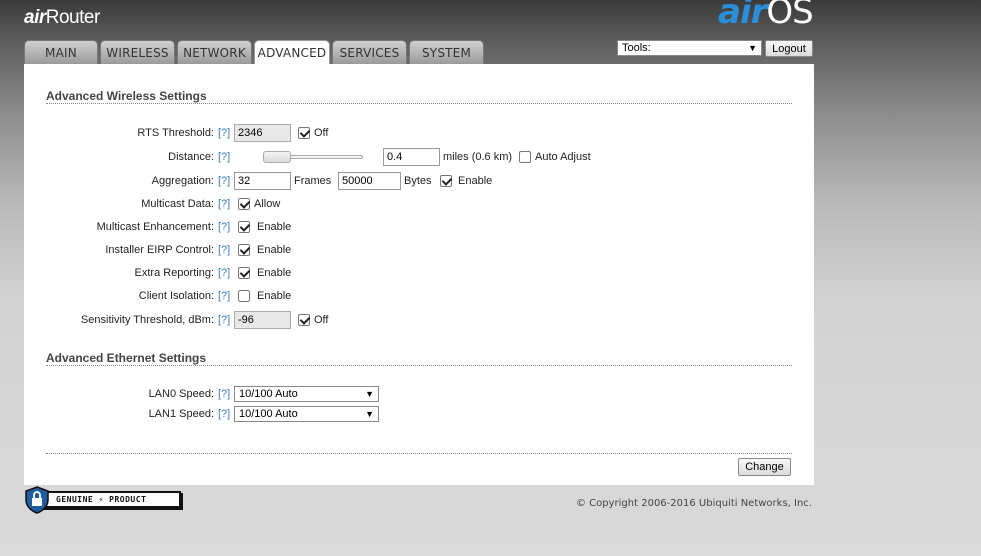  What do you see at coordinates (224, 250) in the screenshot?
I see `installer-eirp-help-link: [?]` at bounding box center [224, 250].